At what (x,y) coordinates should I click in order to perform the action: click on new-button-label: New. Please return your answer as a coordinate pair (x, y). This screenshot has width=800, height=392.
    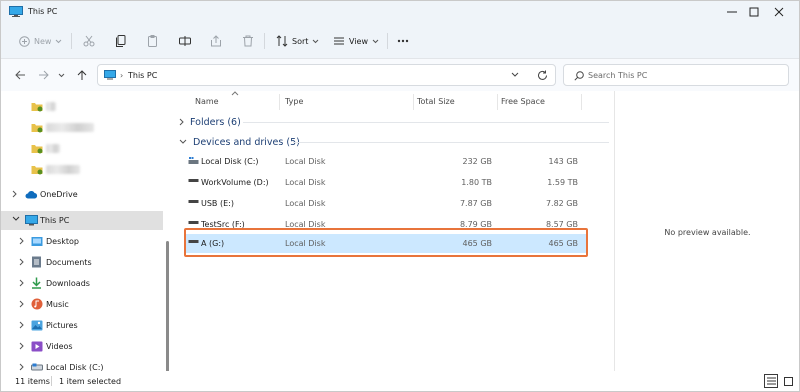
    Looking at the image, I should click on (43, 41).